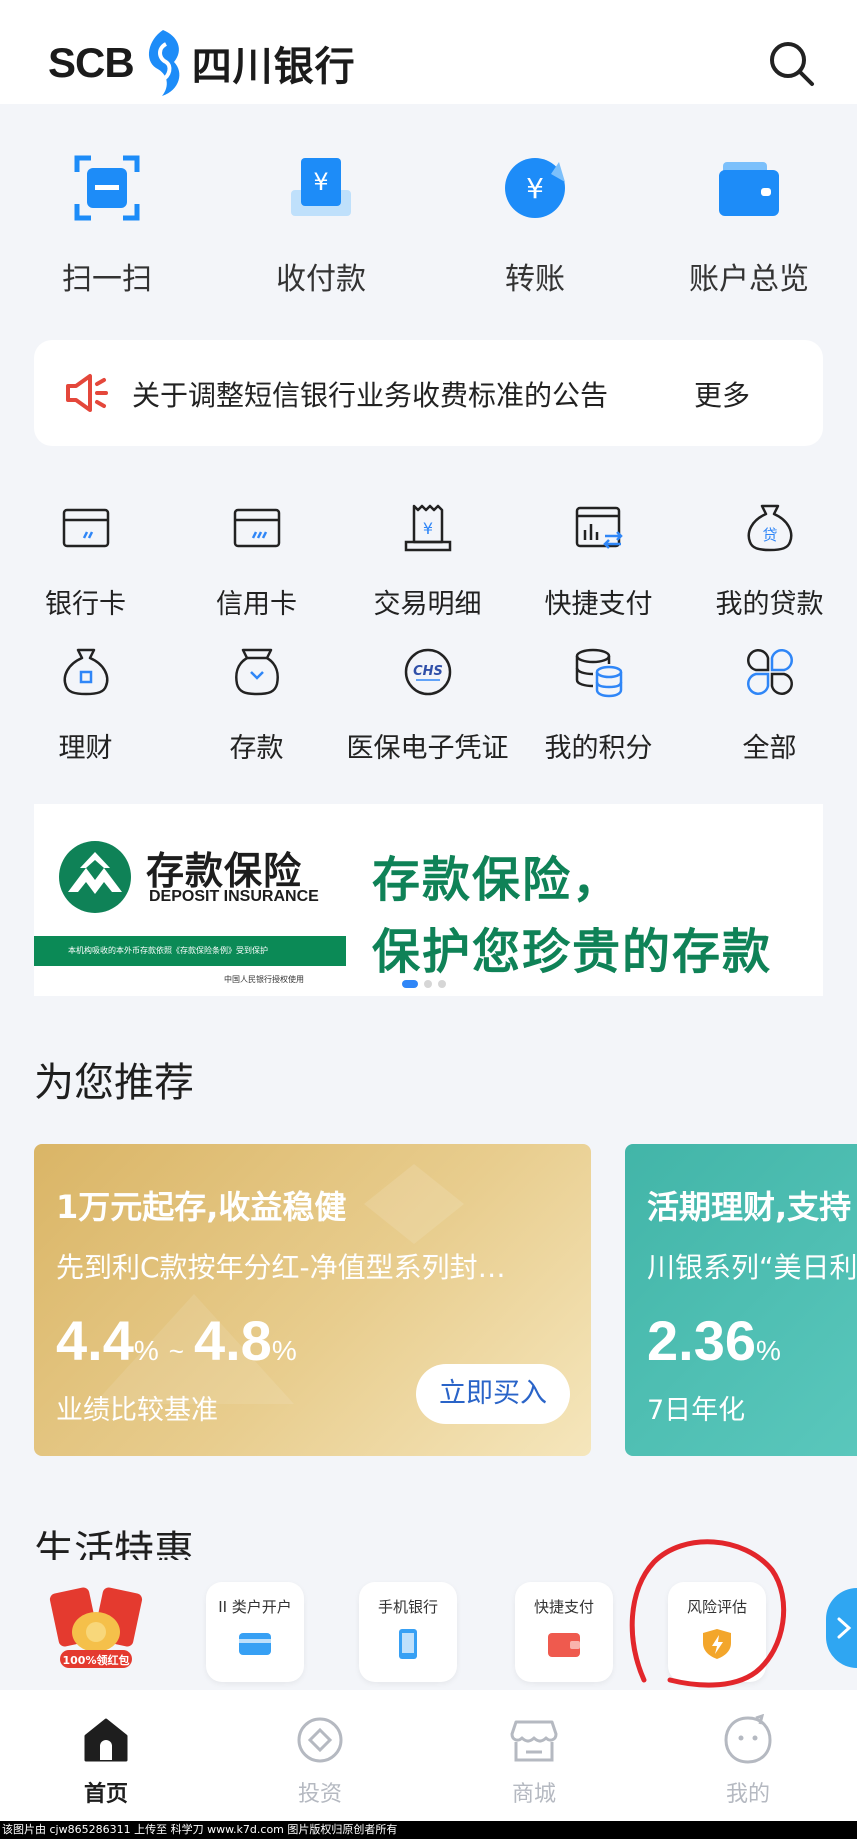 The height and width of the screenshot is (1839, 857). Describe the element at coordinates (493, 1394) in the screenshot. I see `buy-now-button: 立即买入` at that location.